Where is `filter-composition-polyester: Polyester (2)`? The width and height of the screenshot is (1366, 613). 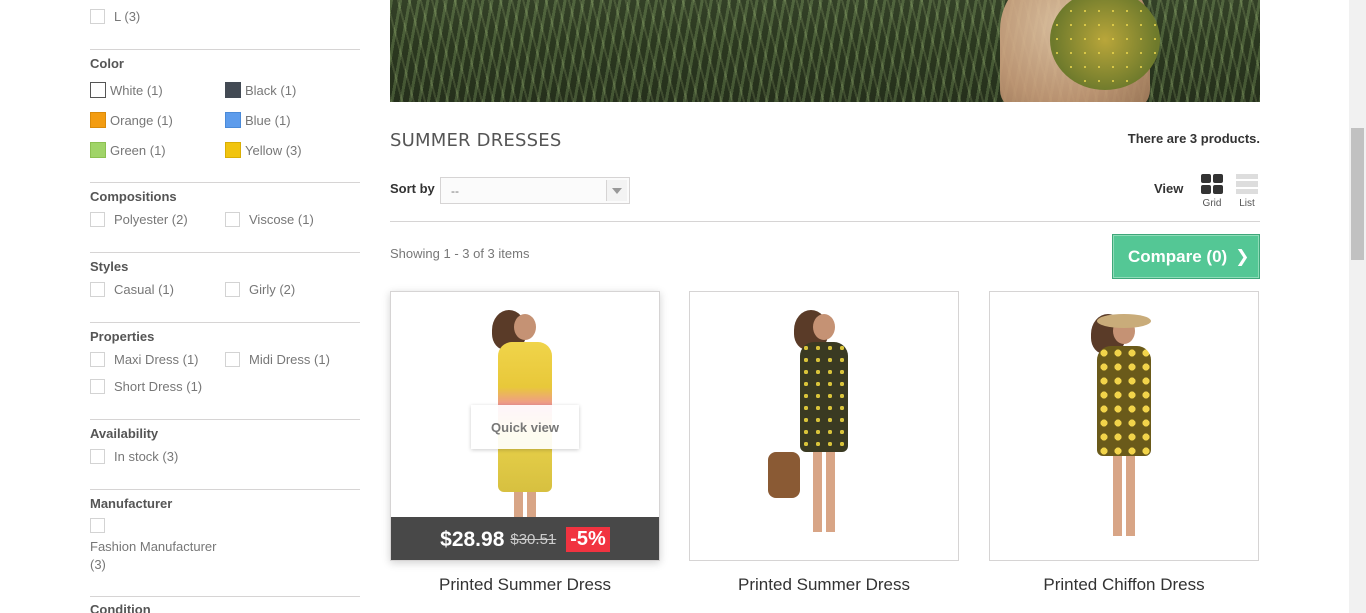 filter-composition-polyester: Polyester (2) is located at coordinates (139, 219).